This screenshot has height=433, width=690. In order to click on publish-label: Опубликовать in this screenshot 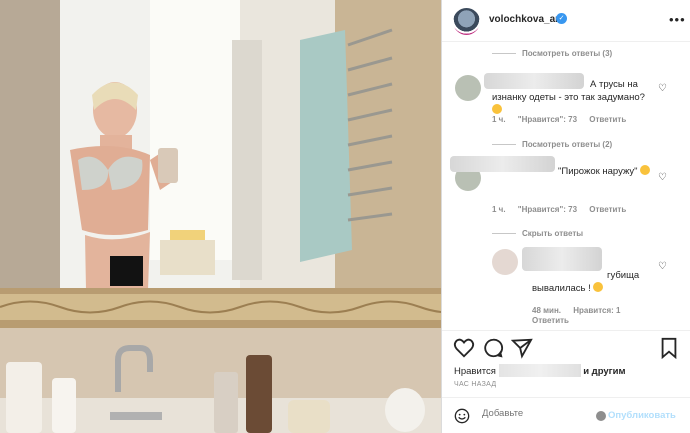, I will do `click(642, 415)`.